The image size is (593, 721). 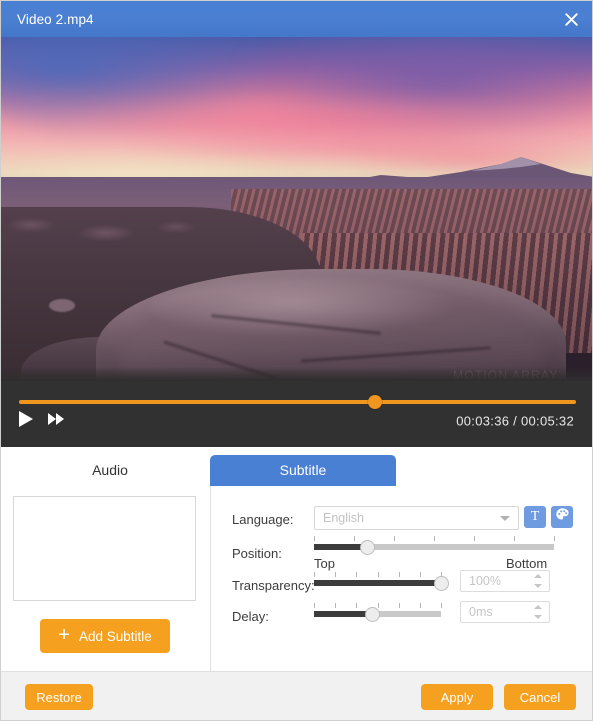 I want to click on add-subtitle-button: + Add Subtitle, so click(x=105, y=636).